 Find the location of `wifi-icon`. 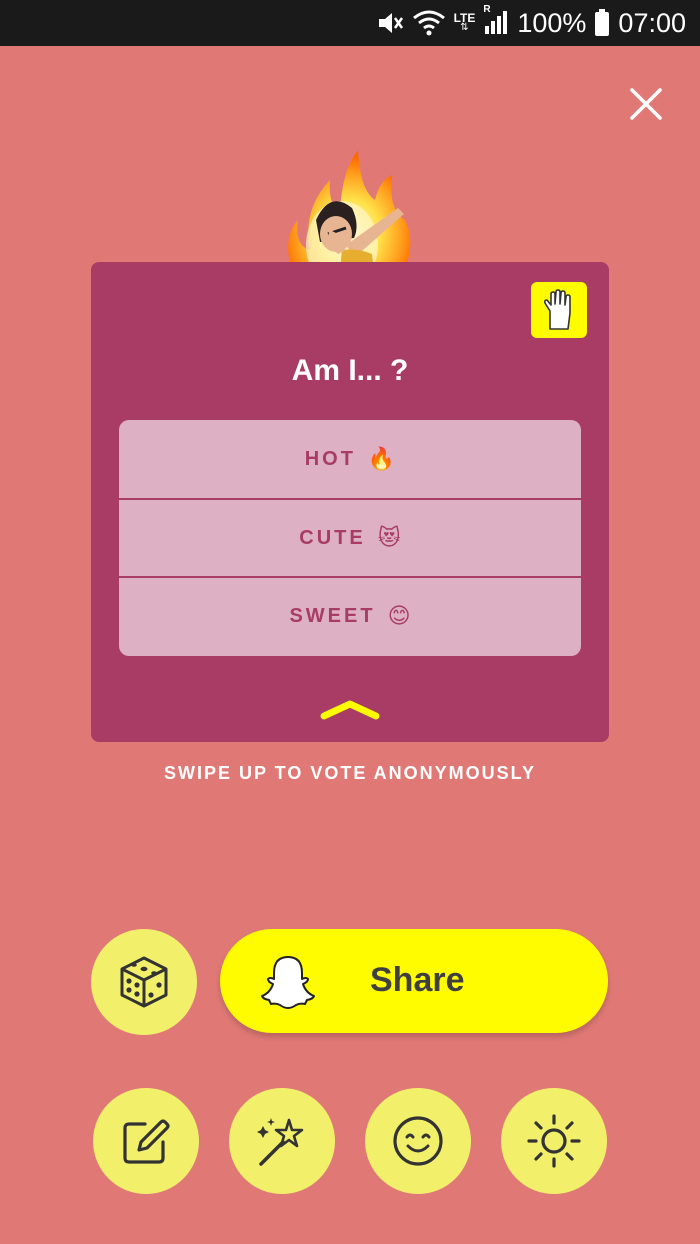

wifi-icon is located at coordinates (429, 23).